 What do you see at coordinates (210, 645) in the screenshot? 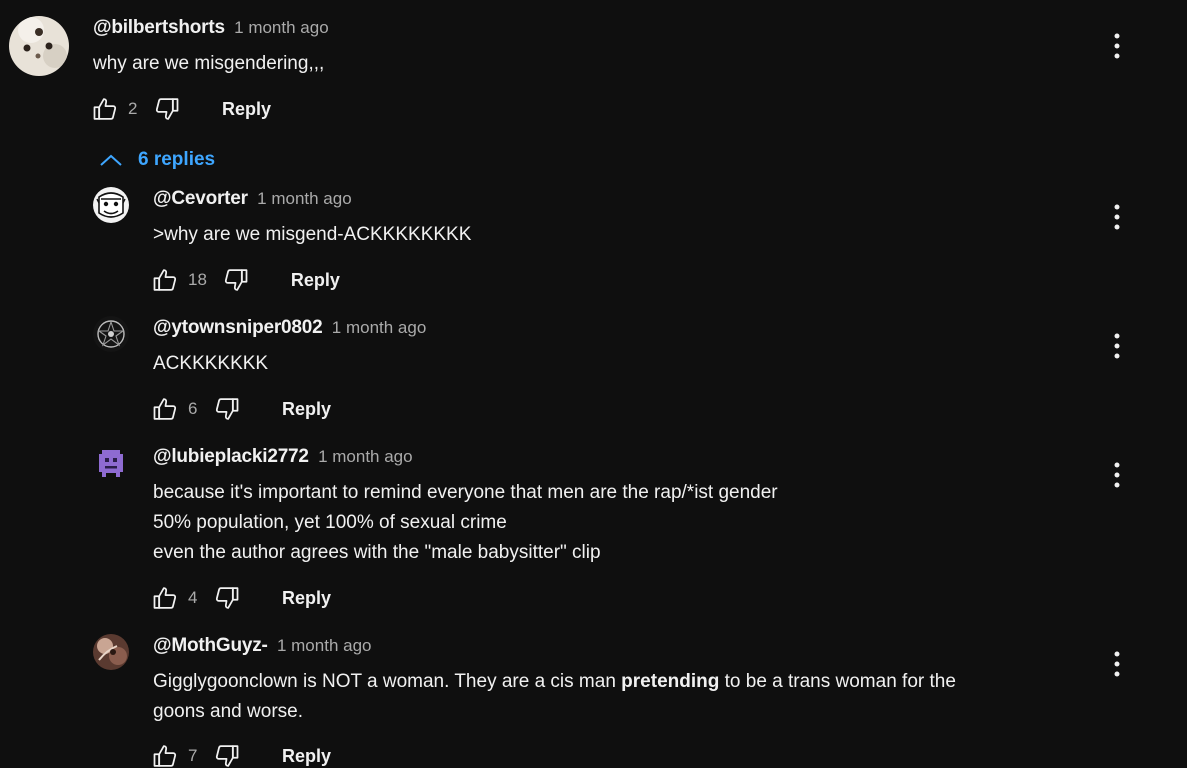
I see `author-name: @MothGuyz-` at bounding box center [210, 645].